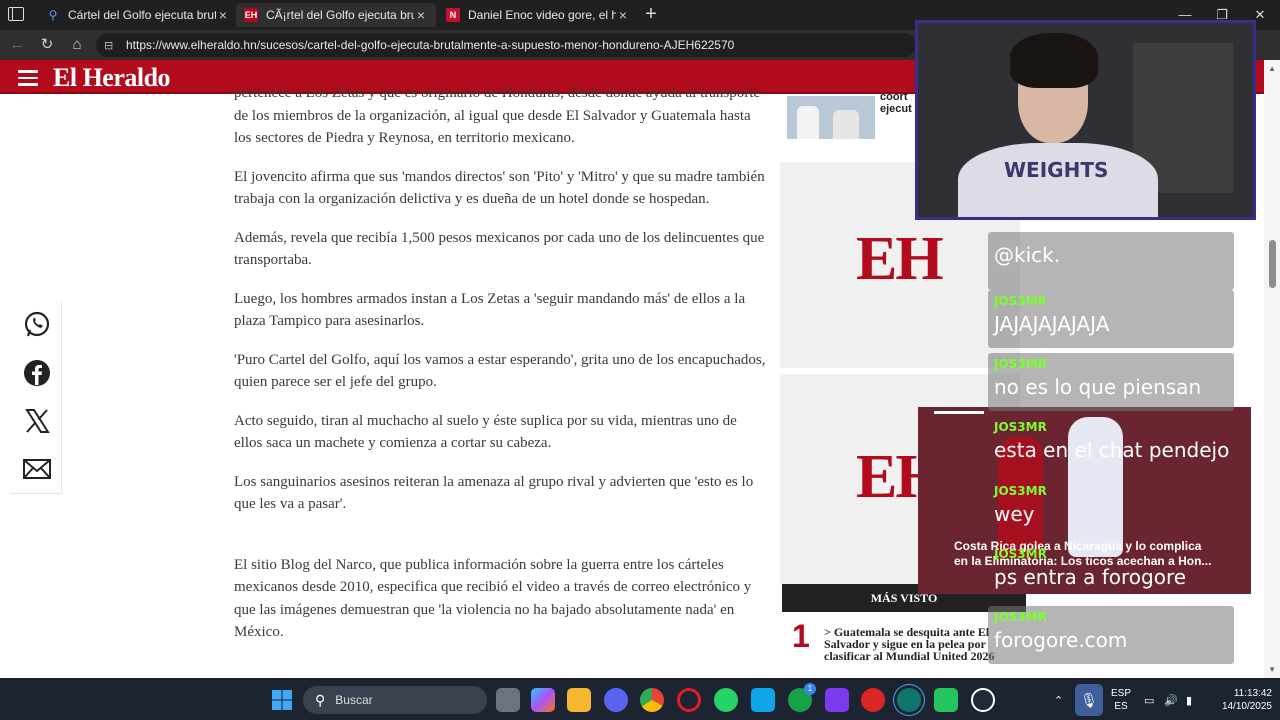 This screenshot has height=720, width=1280. What do you see at coordinates (579, 700) in the screenshot?
I see `file-explorer-icon` at bounding box center [579, 700].